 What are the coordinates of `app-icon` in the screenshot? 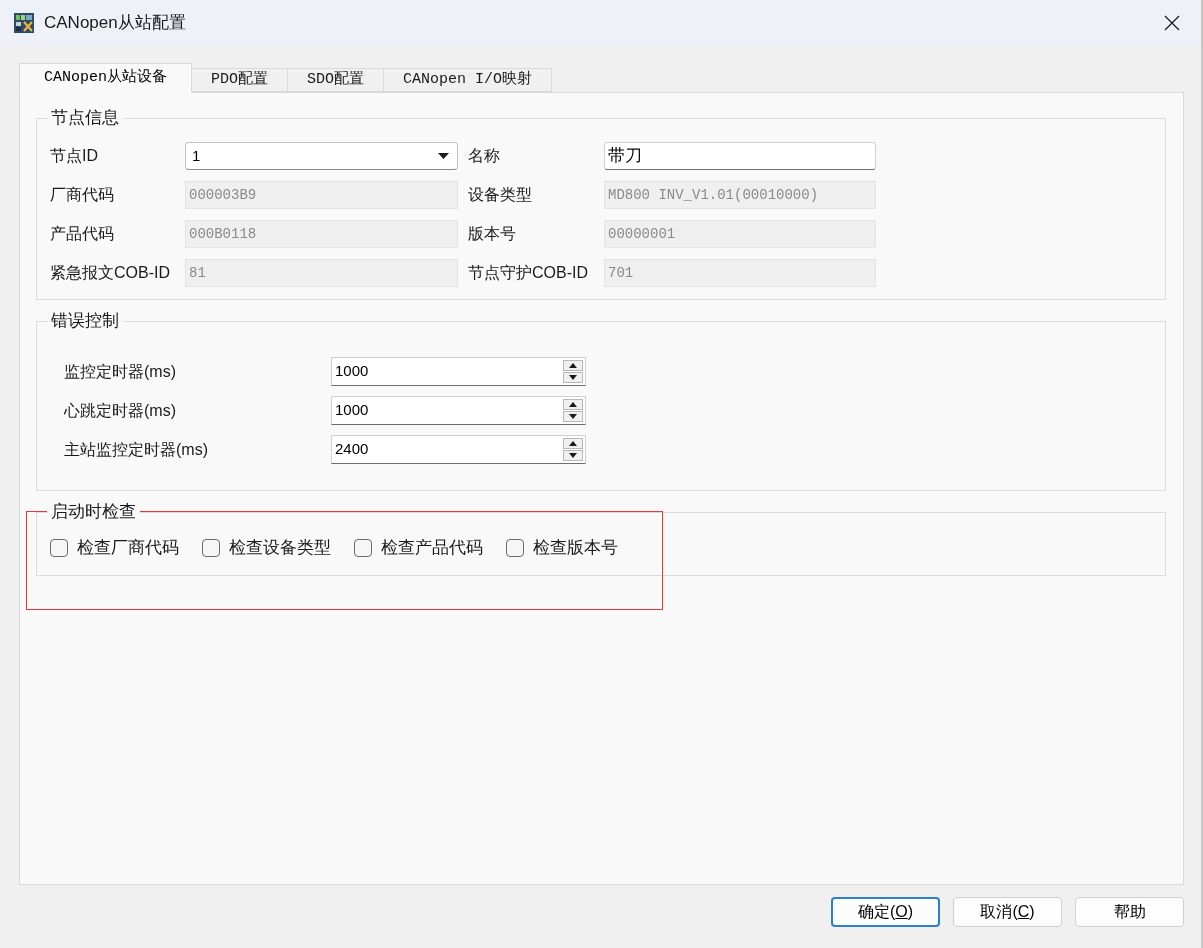 It's located at (24, 23).